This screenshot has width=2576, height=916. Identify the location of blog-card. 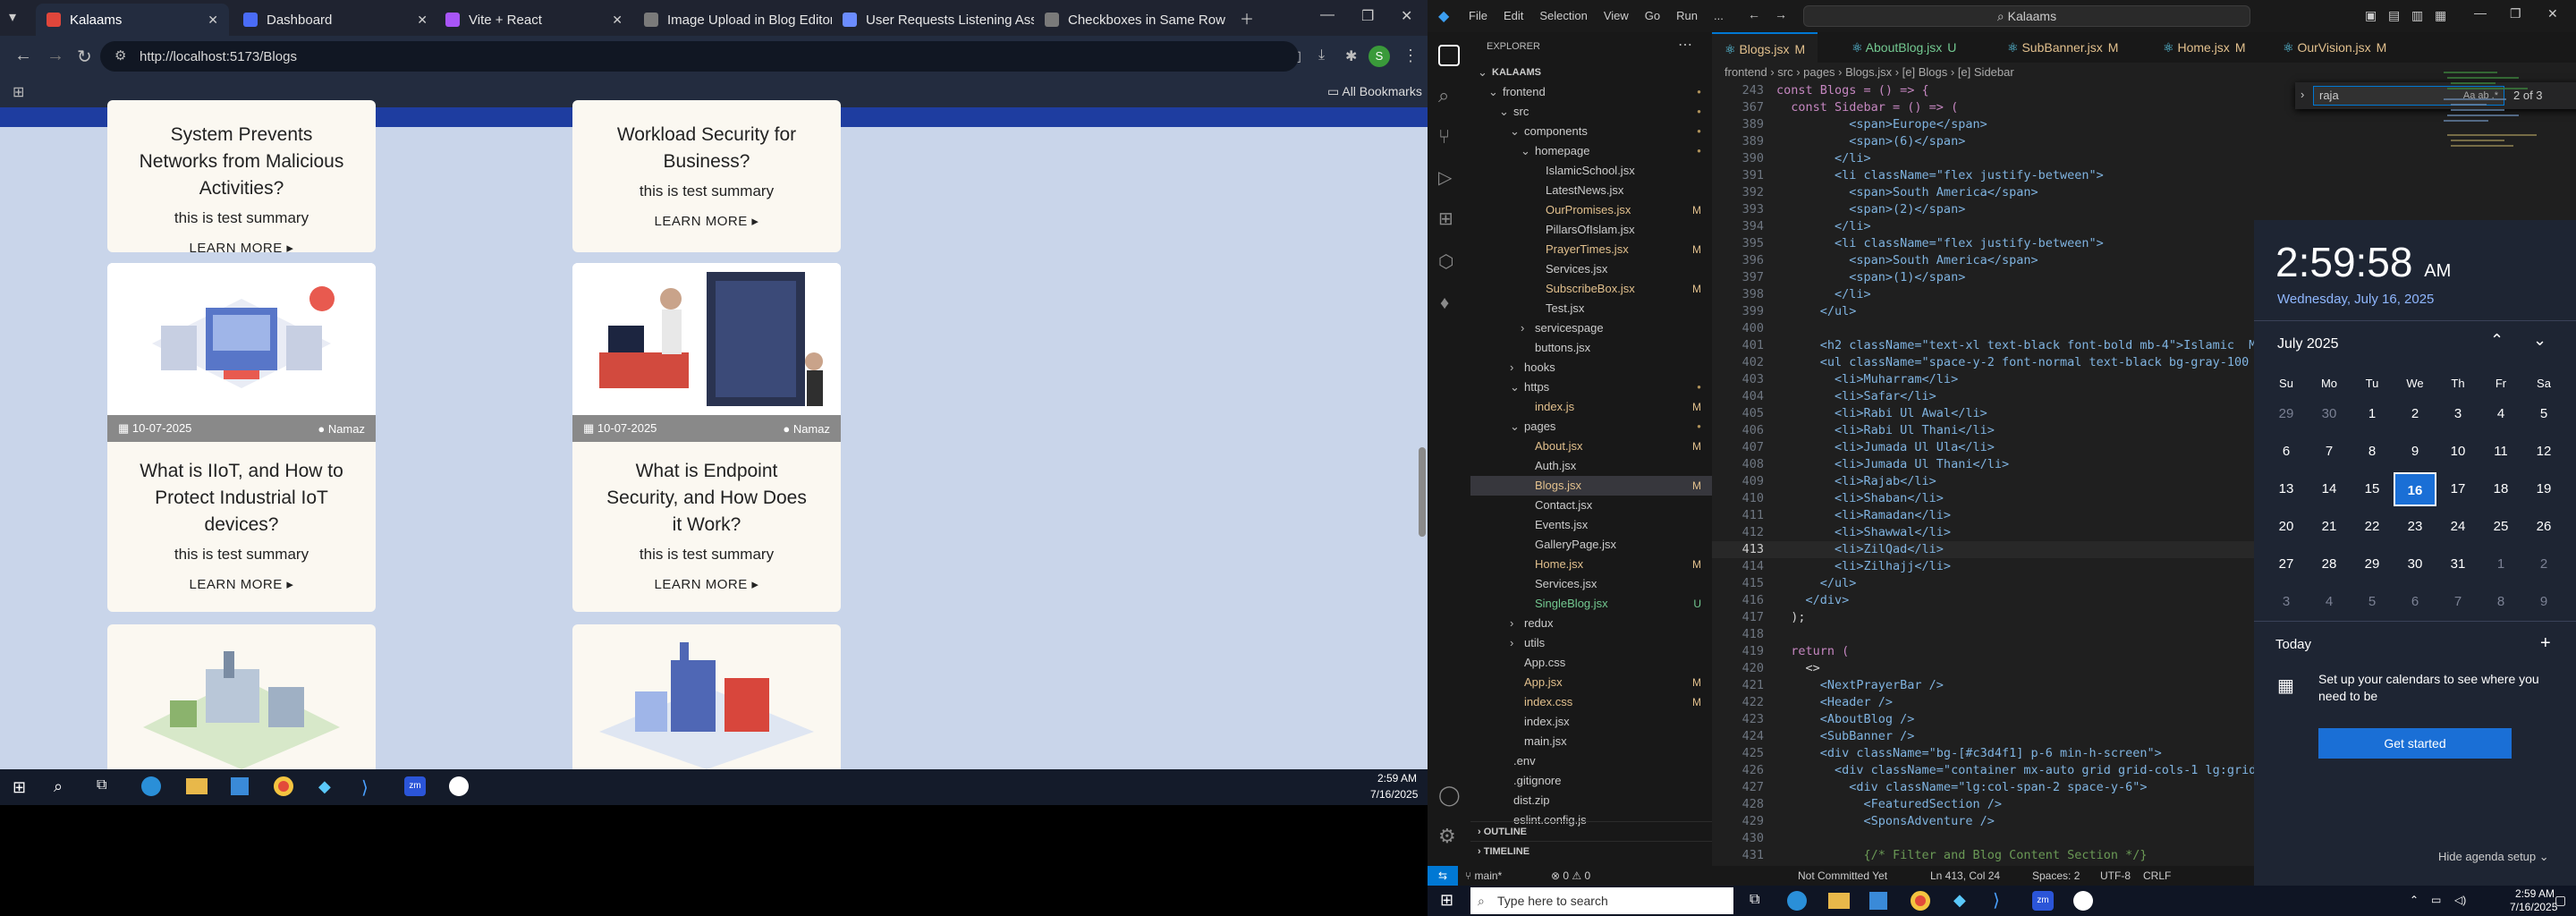
(241, 696).